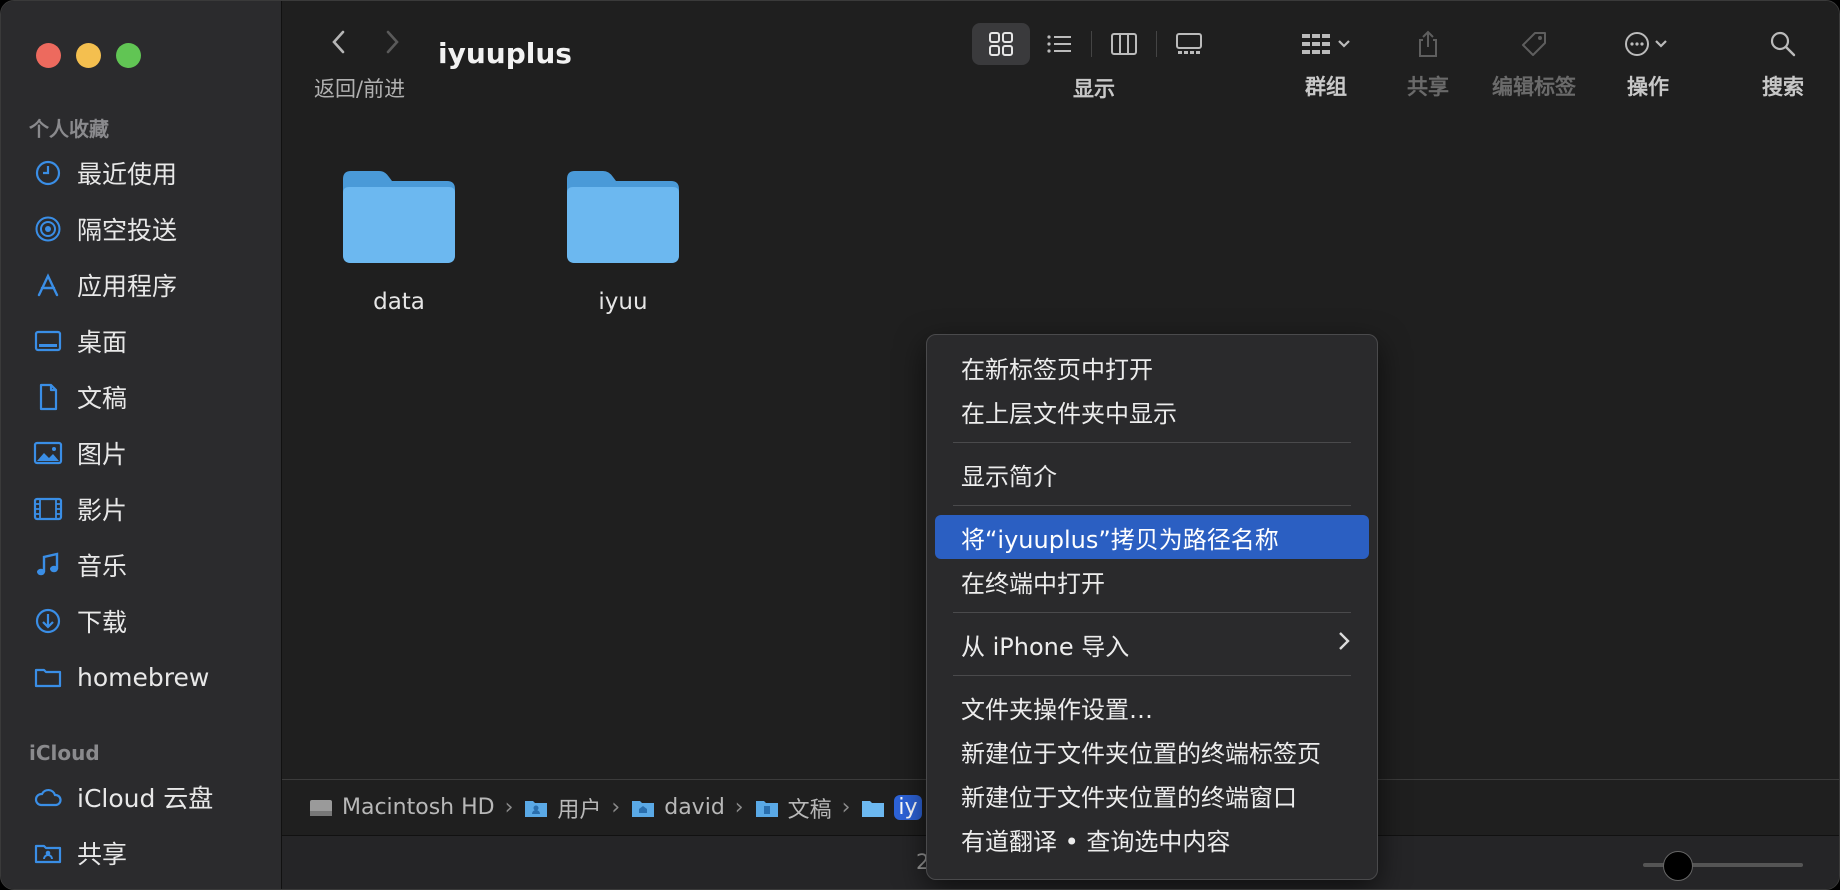 The height and width of the screenshot is (890, 1840). What do you see at coordinates (338, 42) in the screenshot?
I see `chevron-left-icon` at bounding box center [338, 42].